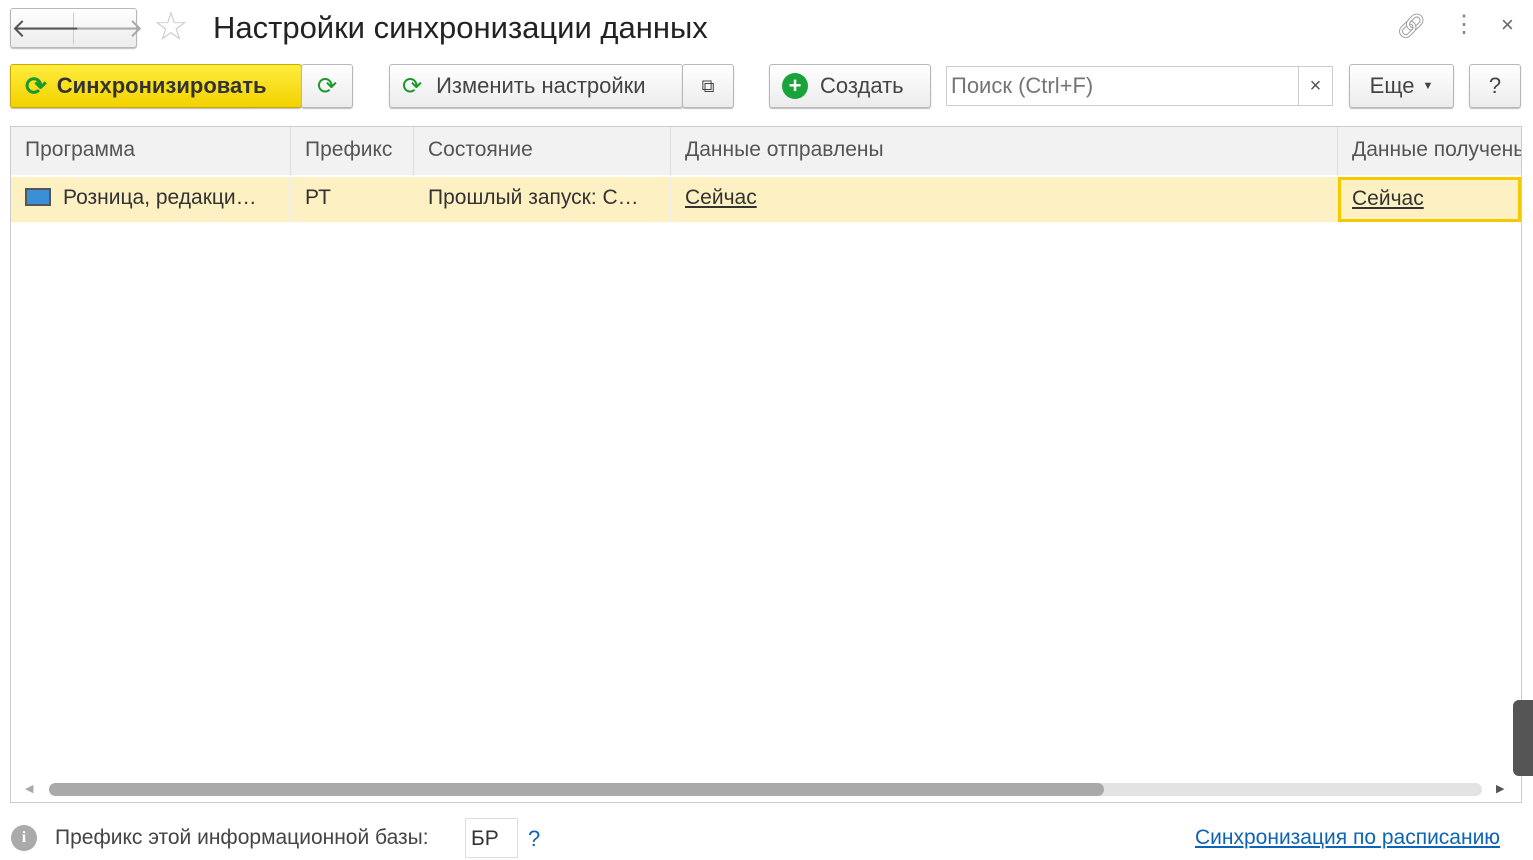 This screenshot has height=860, width=1533. What do you see at coordinates (576, 789) in the screenshot?
I see `horizontal-scrollbar-thumb` at bounding box center [576, 789].